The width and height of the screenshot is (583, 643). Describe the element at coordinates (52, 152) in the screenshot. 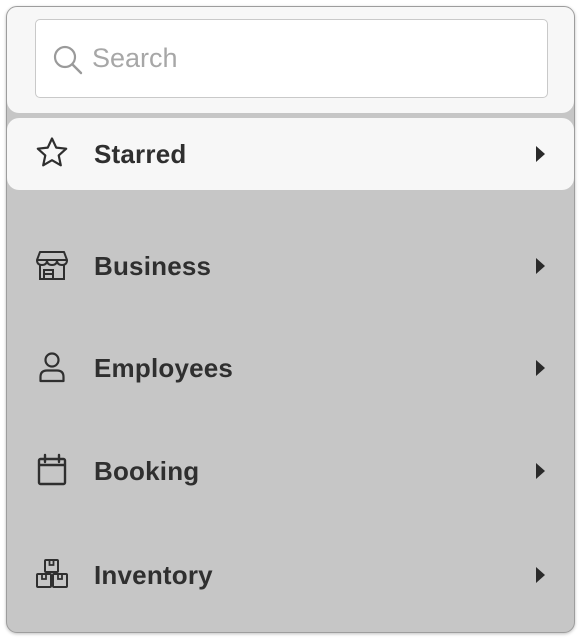

I see `star-icon` at that location.